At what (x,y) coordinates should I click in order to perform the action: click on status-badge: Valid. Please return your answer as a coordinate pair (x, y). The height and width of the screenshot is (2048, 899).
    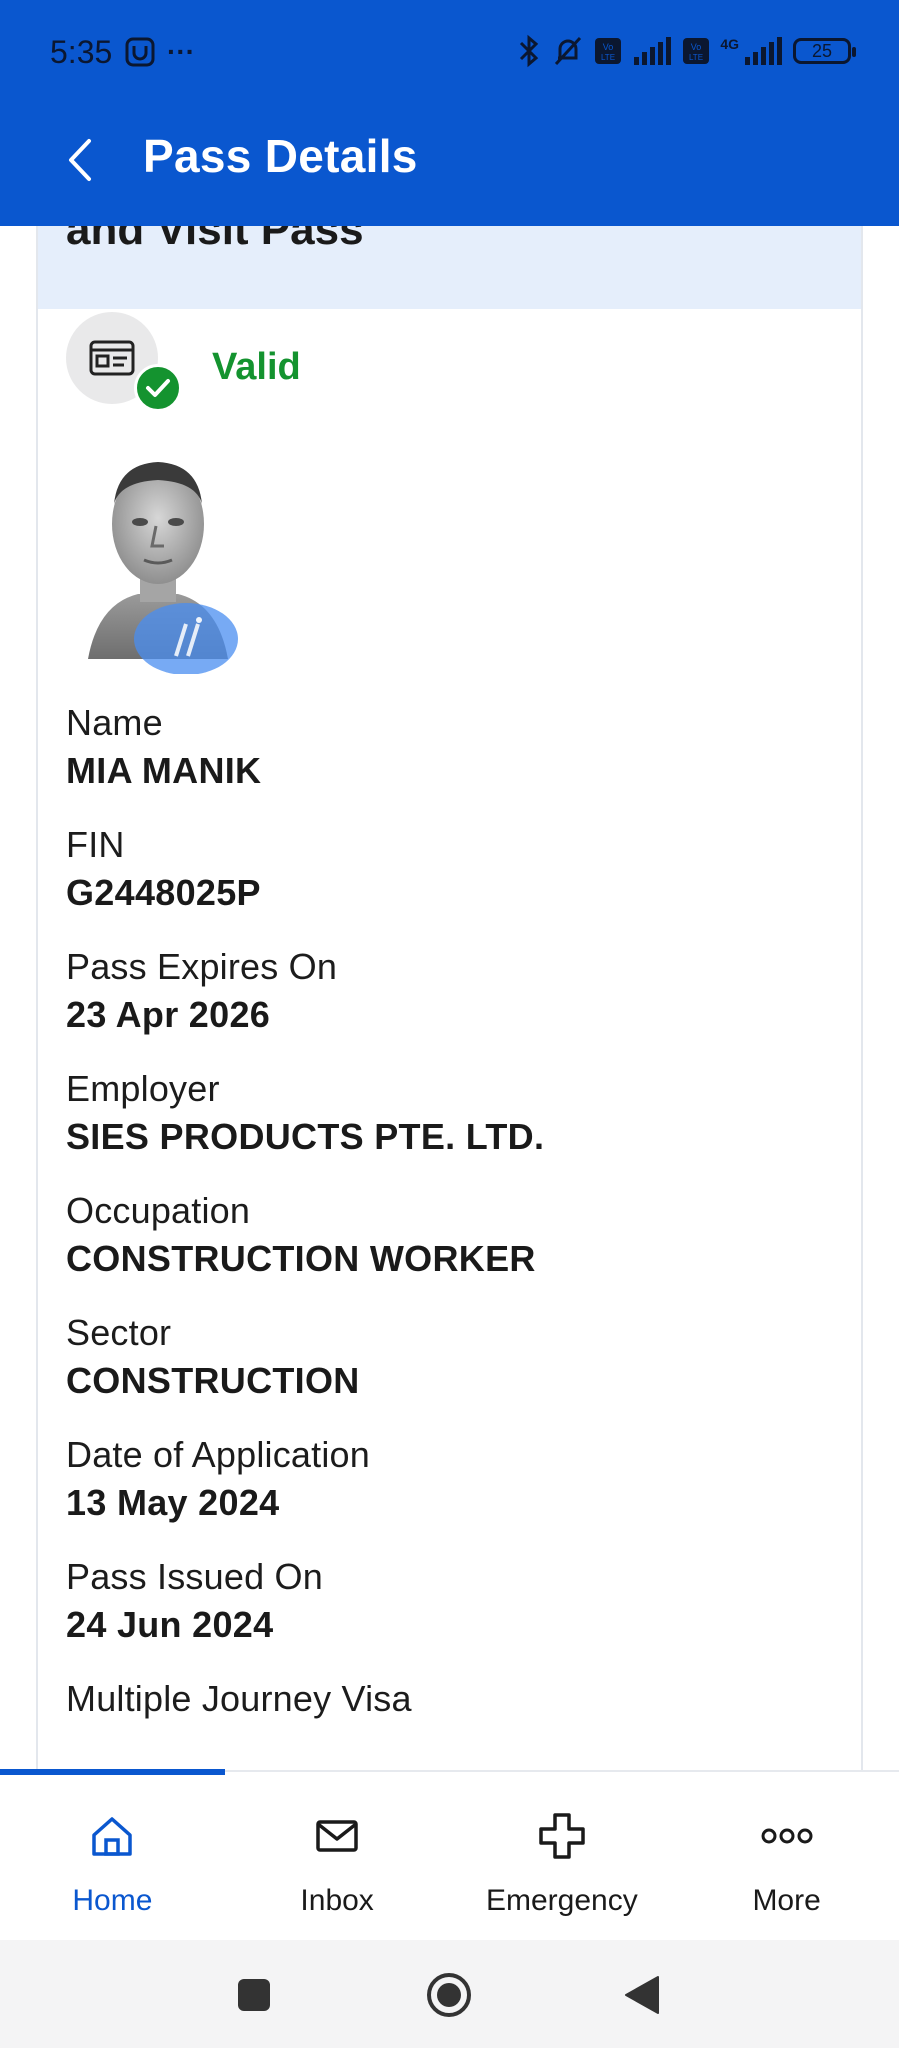
    Looking at the image, I should click on (256, 367).